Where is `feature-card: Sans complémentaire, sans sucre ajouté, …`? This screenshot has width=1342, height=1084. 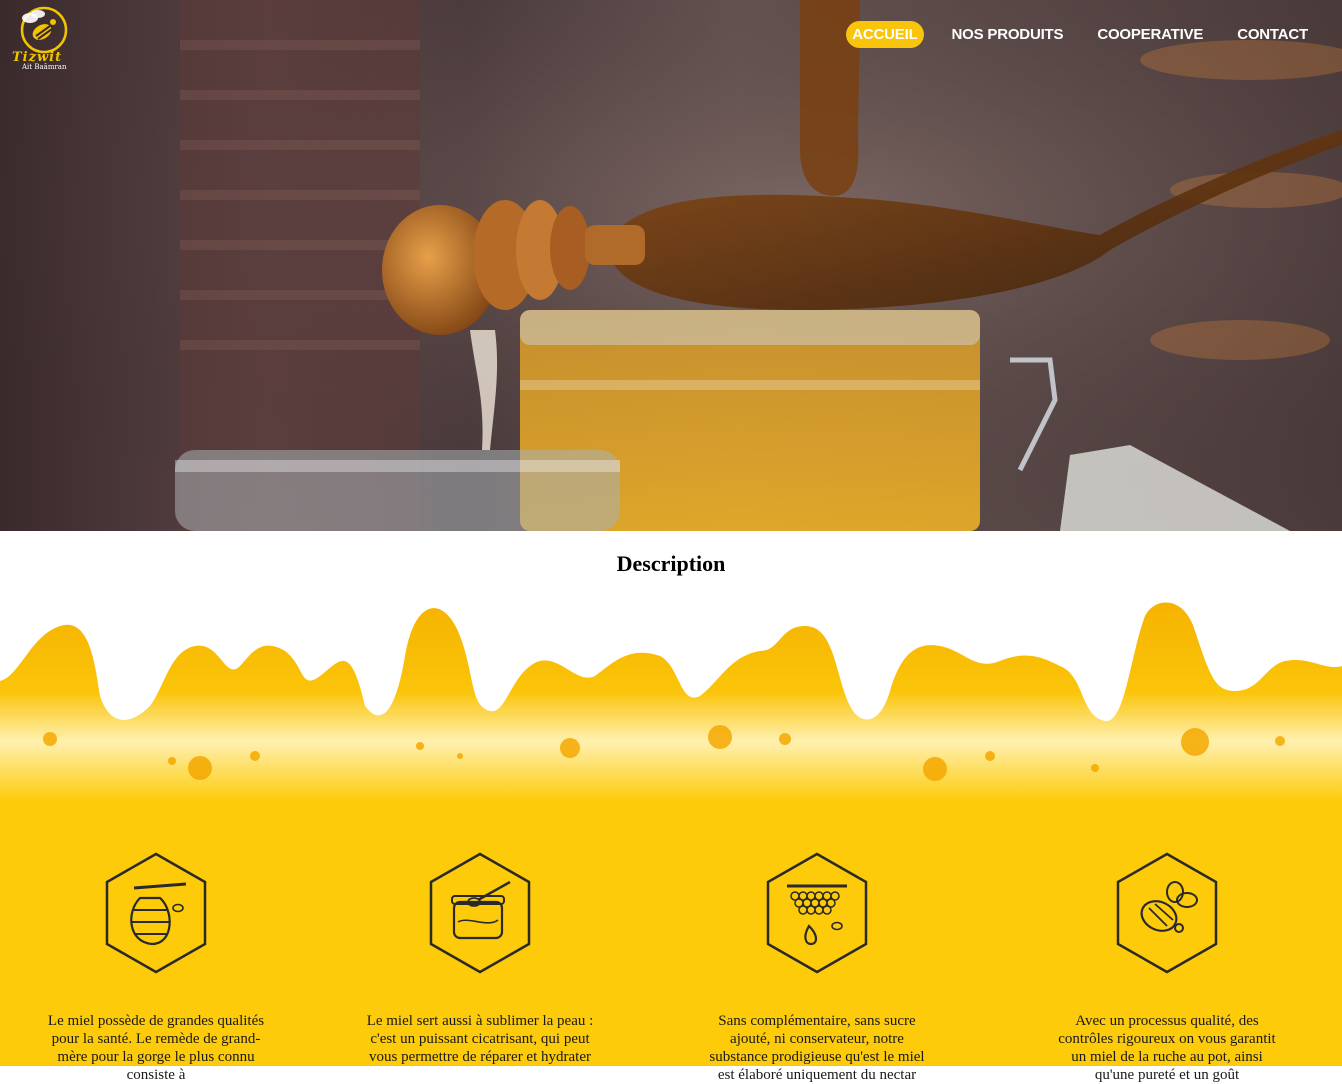
feature-card: Sans complémentaire, sans sucre ajouté, … is located at coordinates (817, 968).